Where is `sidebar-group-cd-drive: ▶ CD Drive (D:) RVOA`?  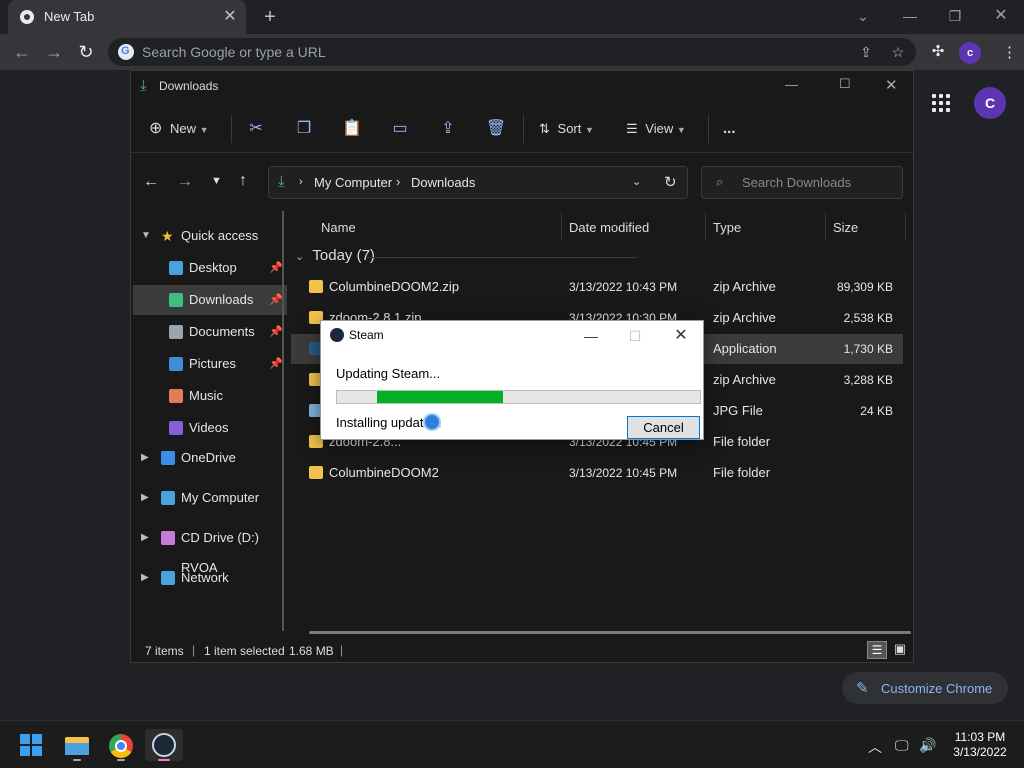
sidebar-group-cd-drive: ▶ CD Drive (D:) RVOA is located at coordinates (210, 549).